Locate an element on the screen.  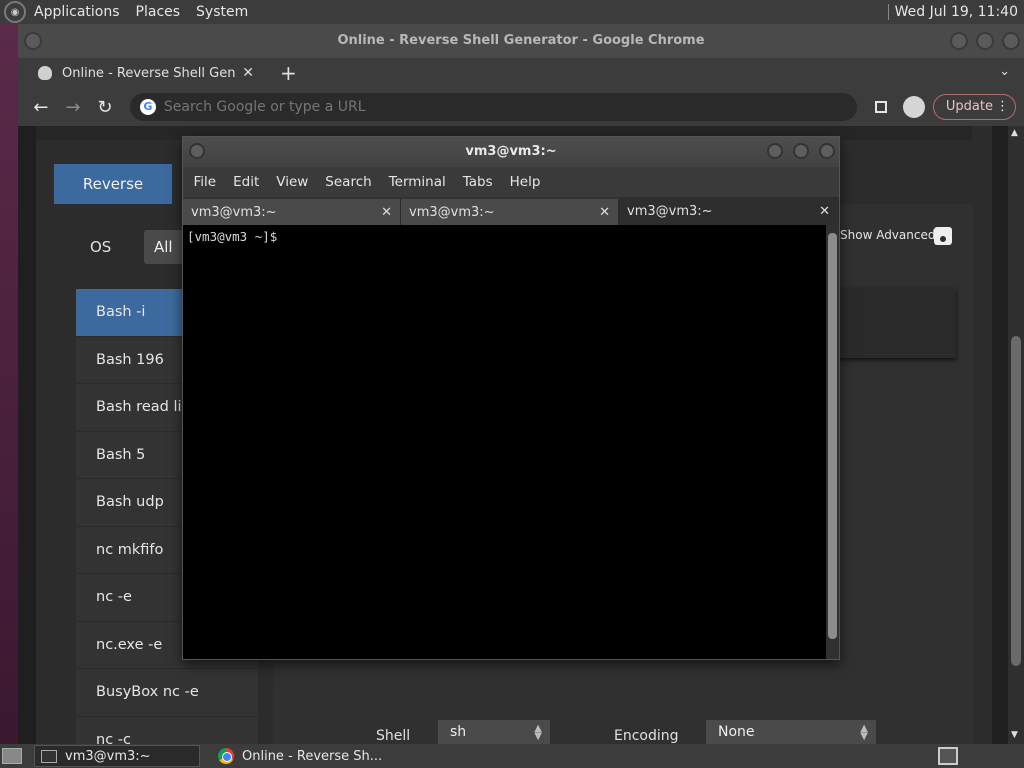
tab-close-icon: ✕ is located at coordinates (248, 73).